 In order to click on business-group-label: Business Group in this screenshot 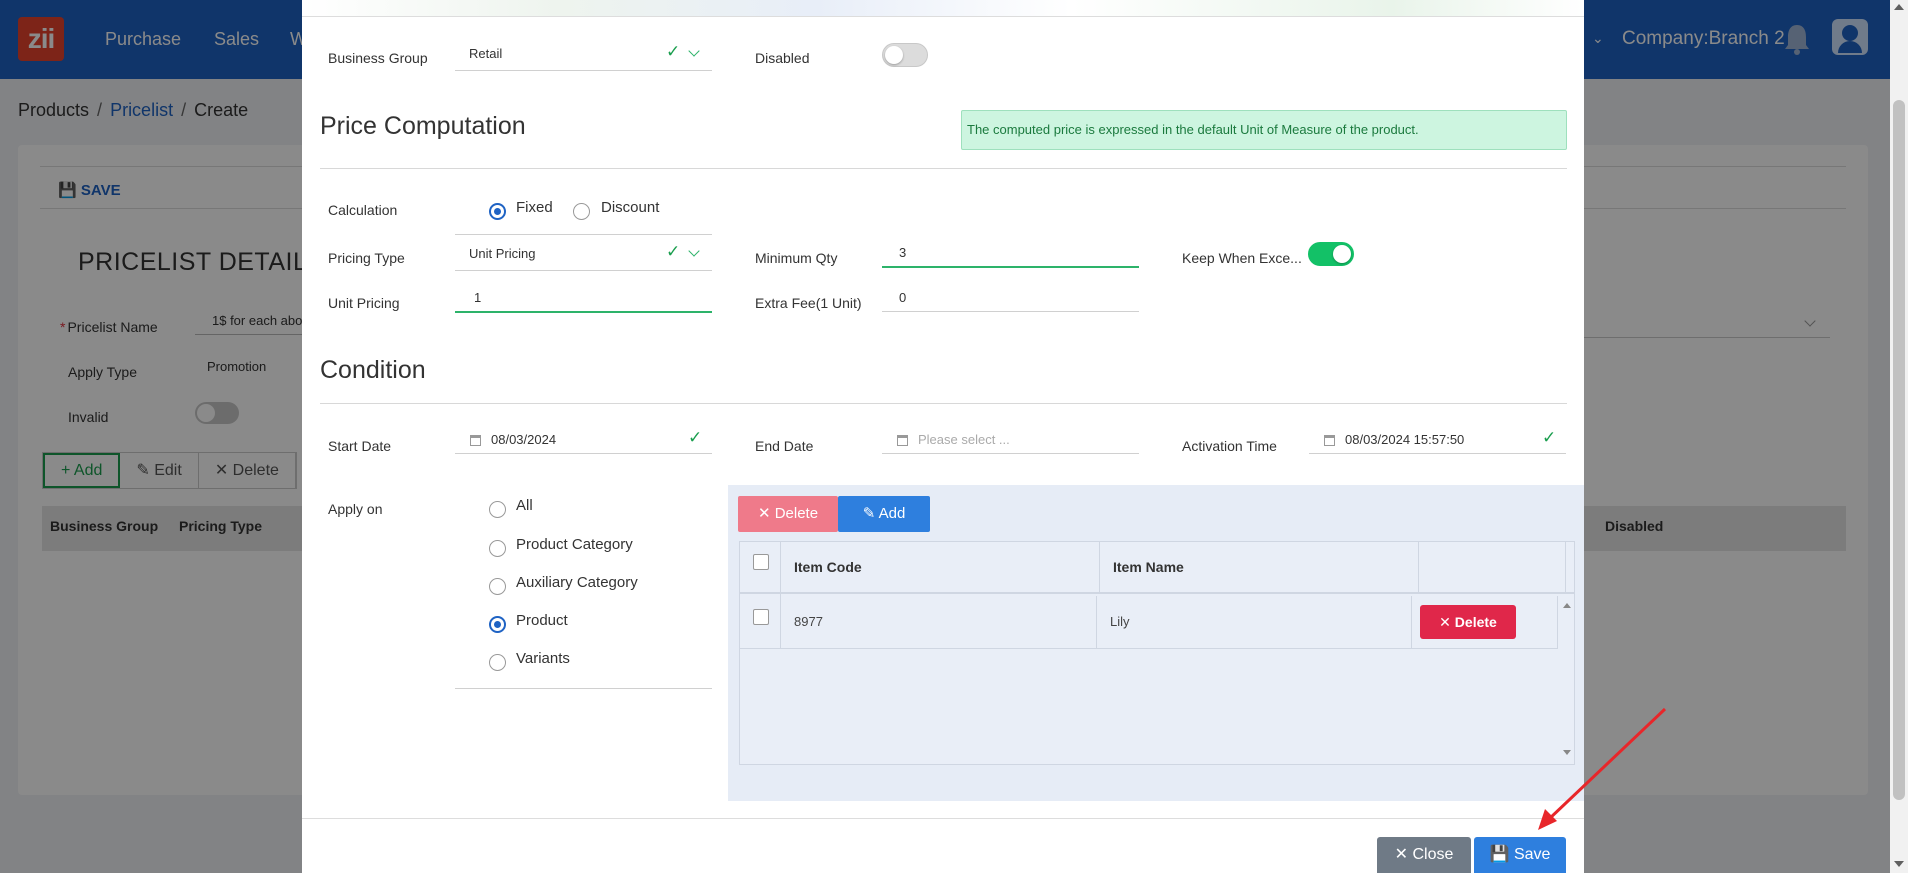, I will do `click(378, 58)`.